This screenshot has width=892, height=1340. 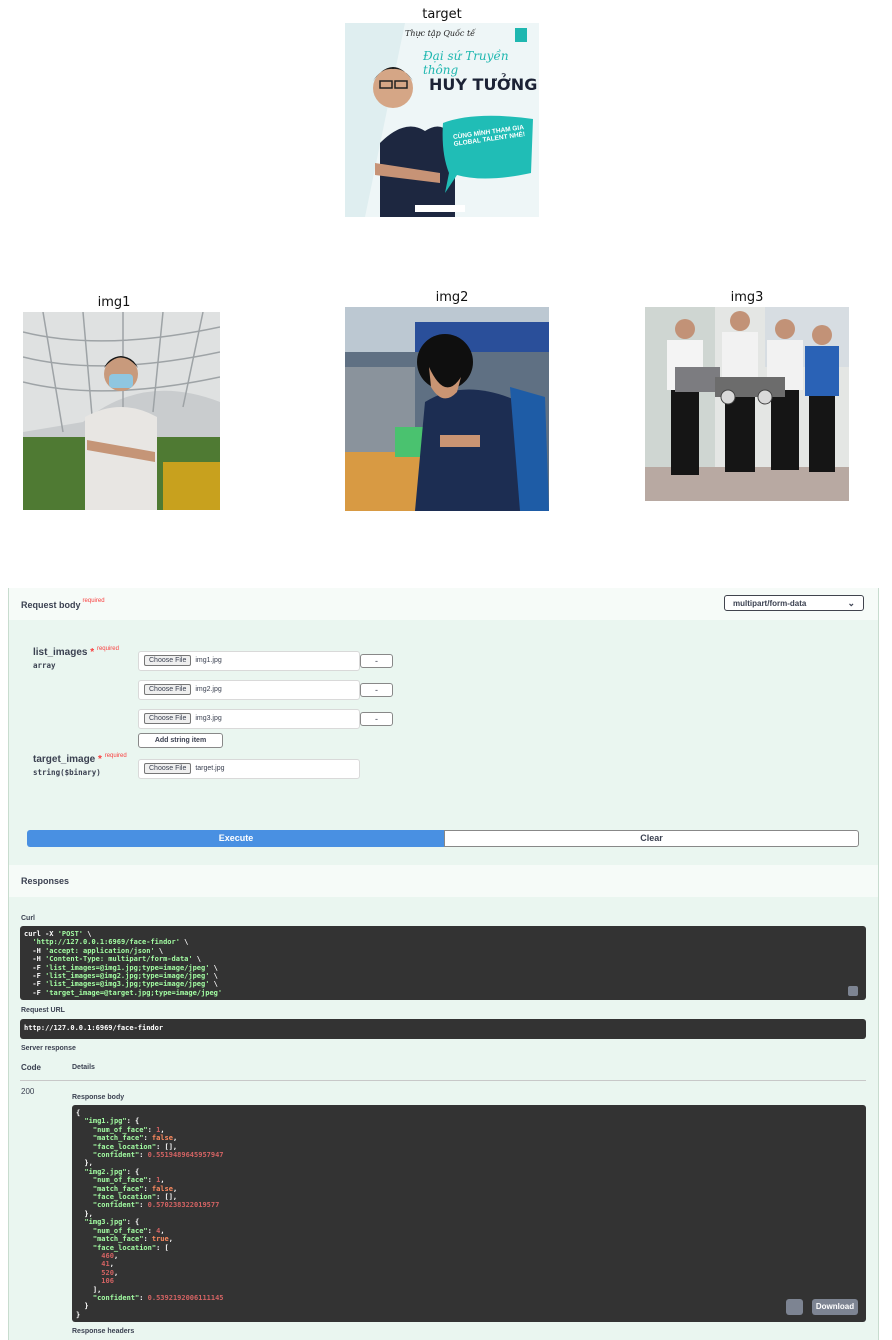 What do you see at coordinates (128, 1230) in the screenshot?
I see `json-line: "num_of_face": 4,` at bounding box center [128, 1230].